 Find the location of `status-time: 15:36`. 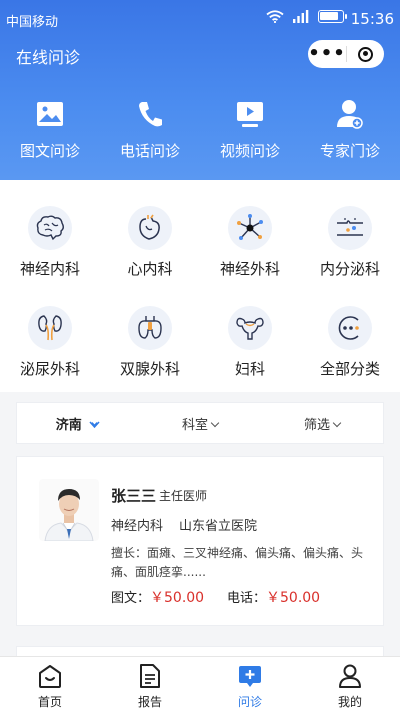

status-time: 15:36 is located at coordinates (372, 19).